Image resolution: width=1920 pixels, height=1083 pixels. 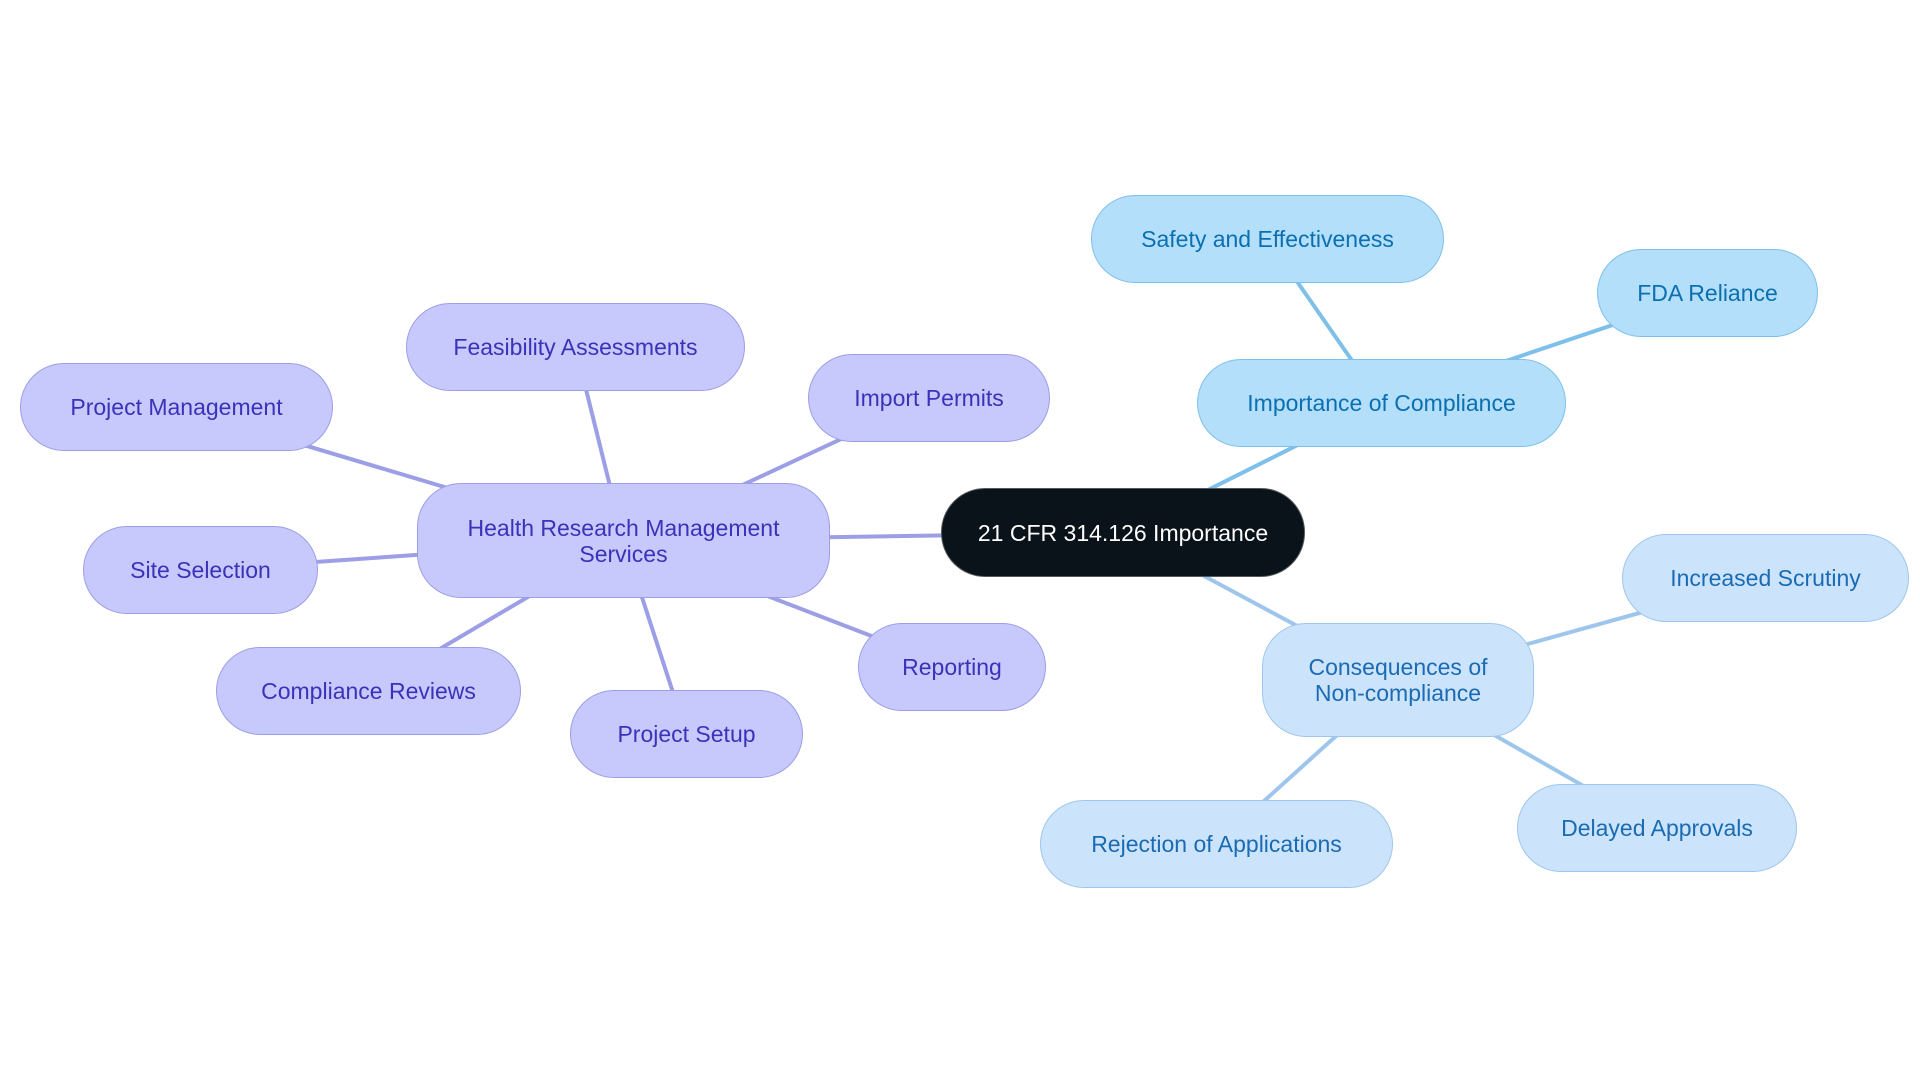 What do you see at coordinates (1216, 844) in the screenshot?
I see `node-rejection-of-applications: Rejection of Applications` at bounding box center [1216, 844].